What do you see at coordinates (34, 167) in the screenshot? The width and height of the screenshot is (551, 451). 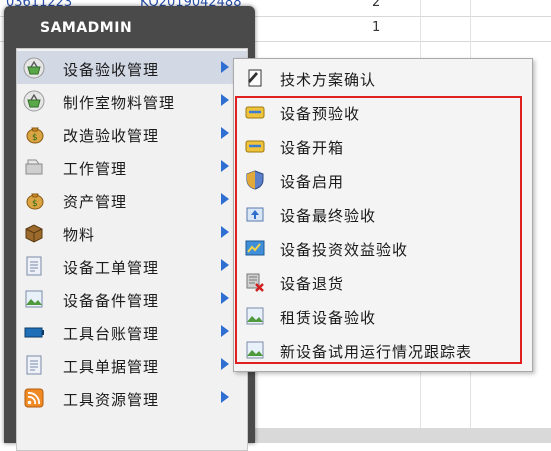 I see `folder-icon` at bounding box center [34, 167].